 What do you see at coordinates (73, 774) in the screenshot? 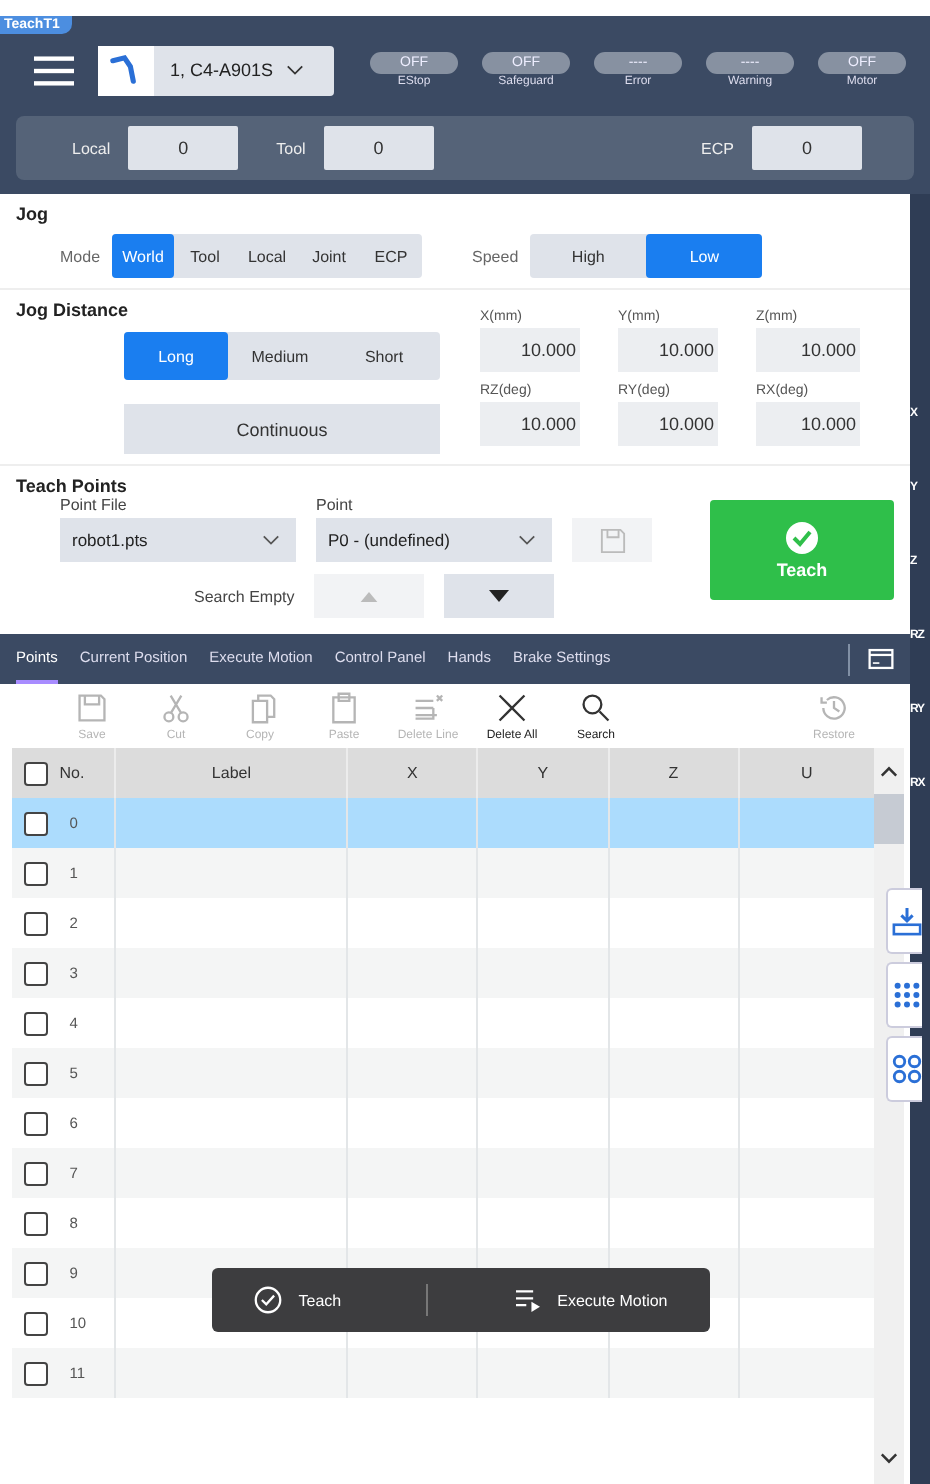
I see `column-header: No.` at bounding box center [73, 774].